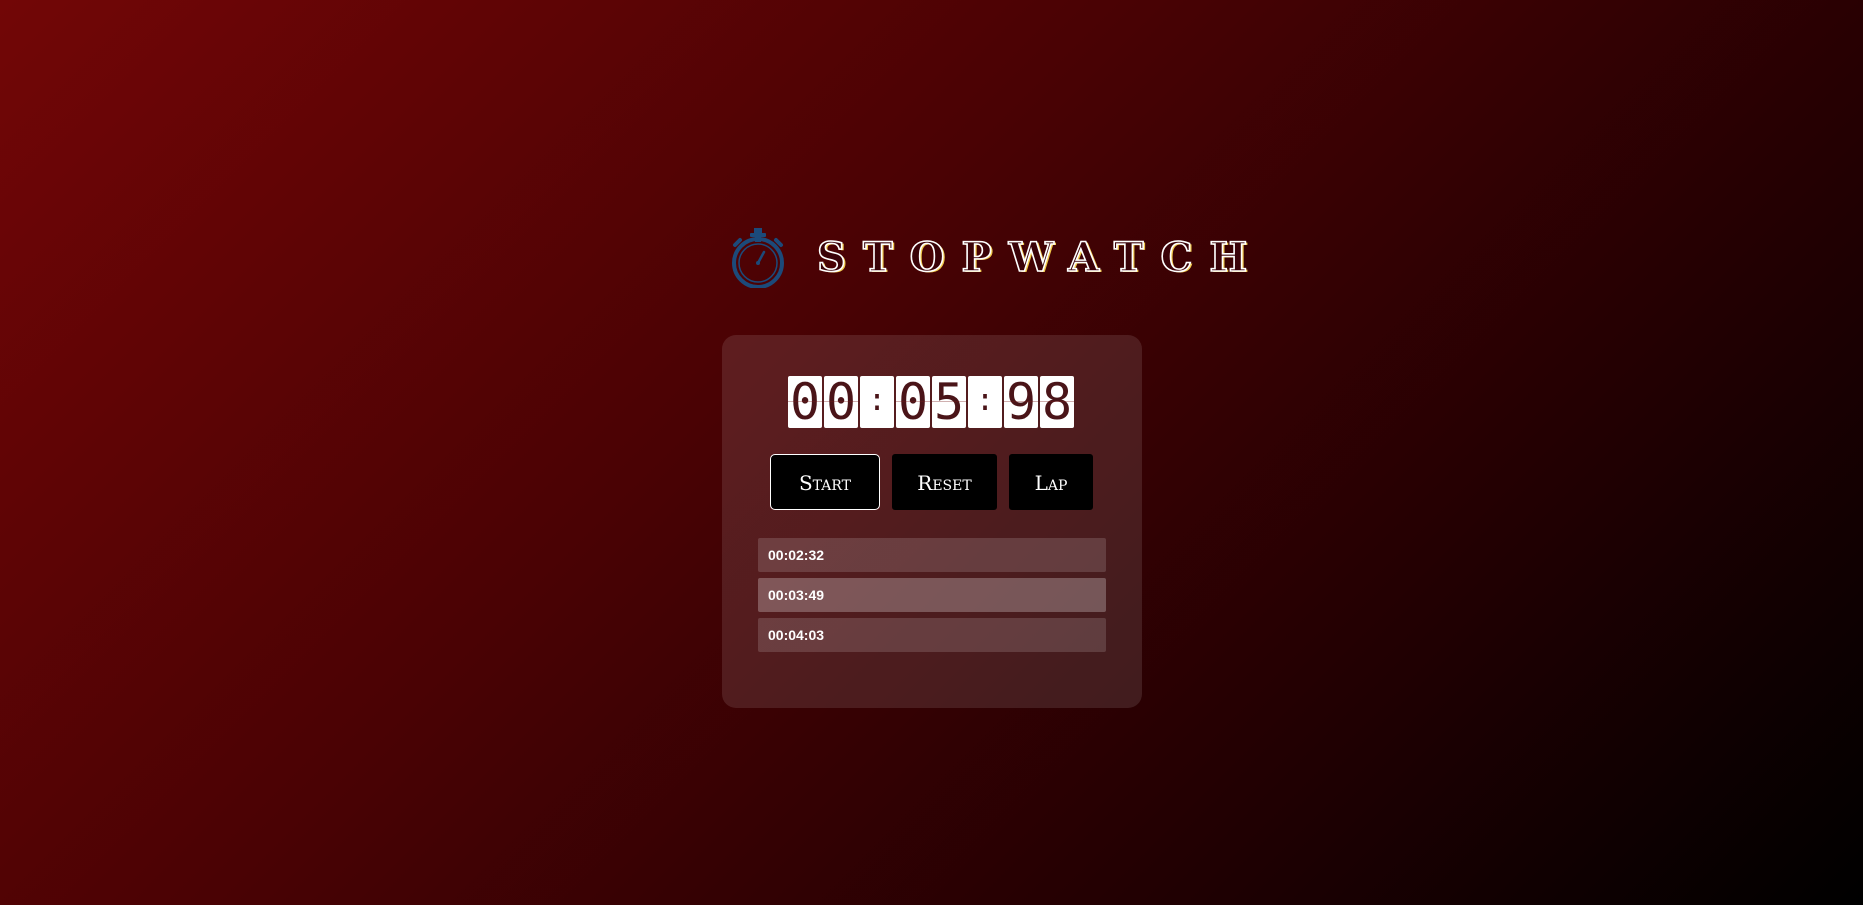  Describe the element at coordinates (1051, 482) in the screenshot. I see `lap-button: Lap` at that location.